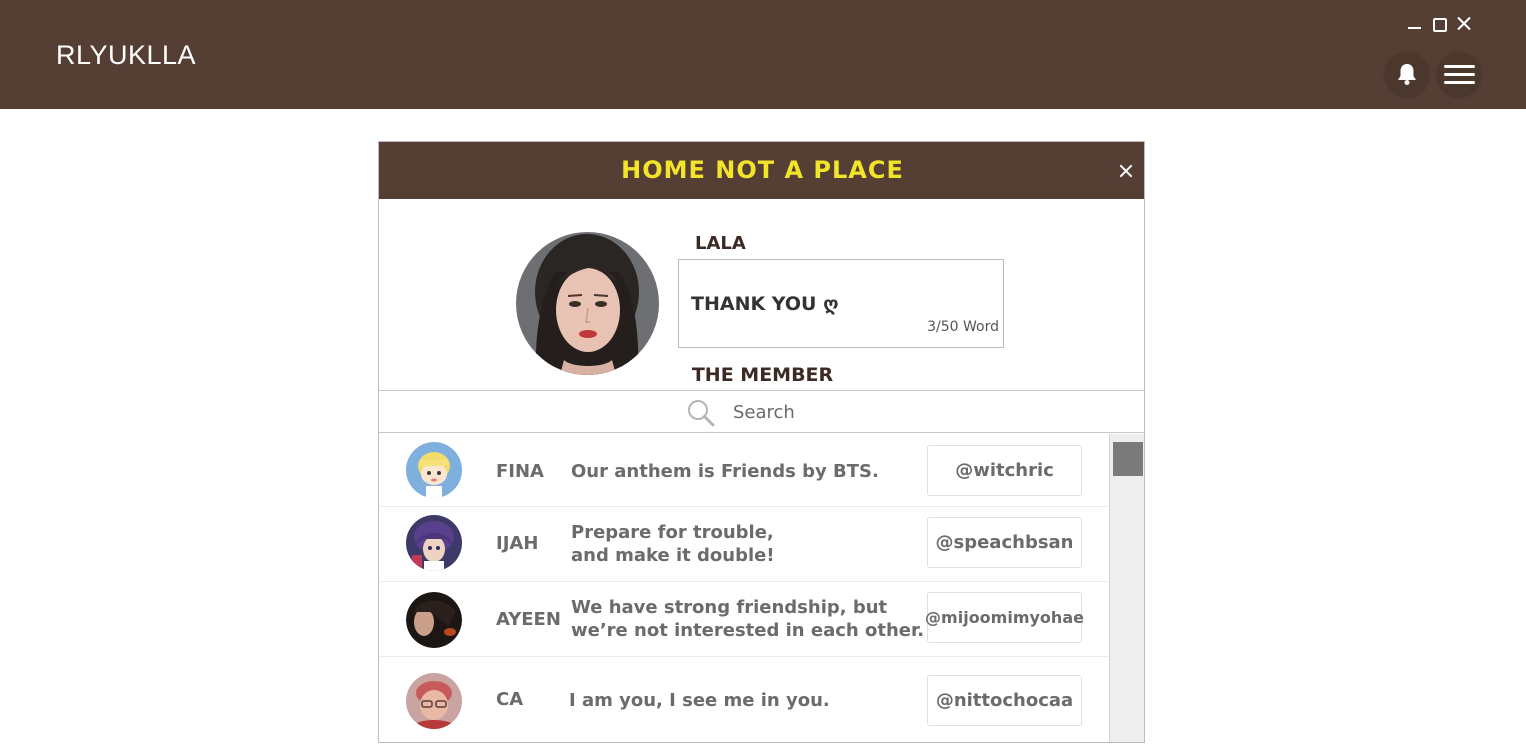  I want to click on member-message: Our anthem is Friends by BTS., so click(725, 471).